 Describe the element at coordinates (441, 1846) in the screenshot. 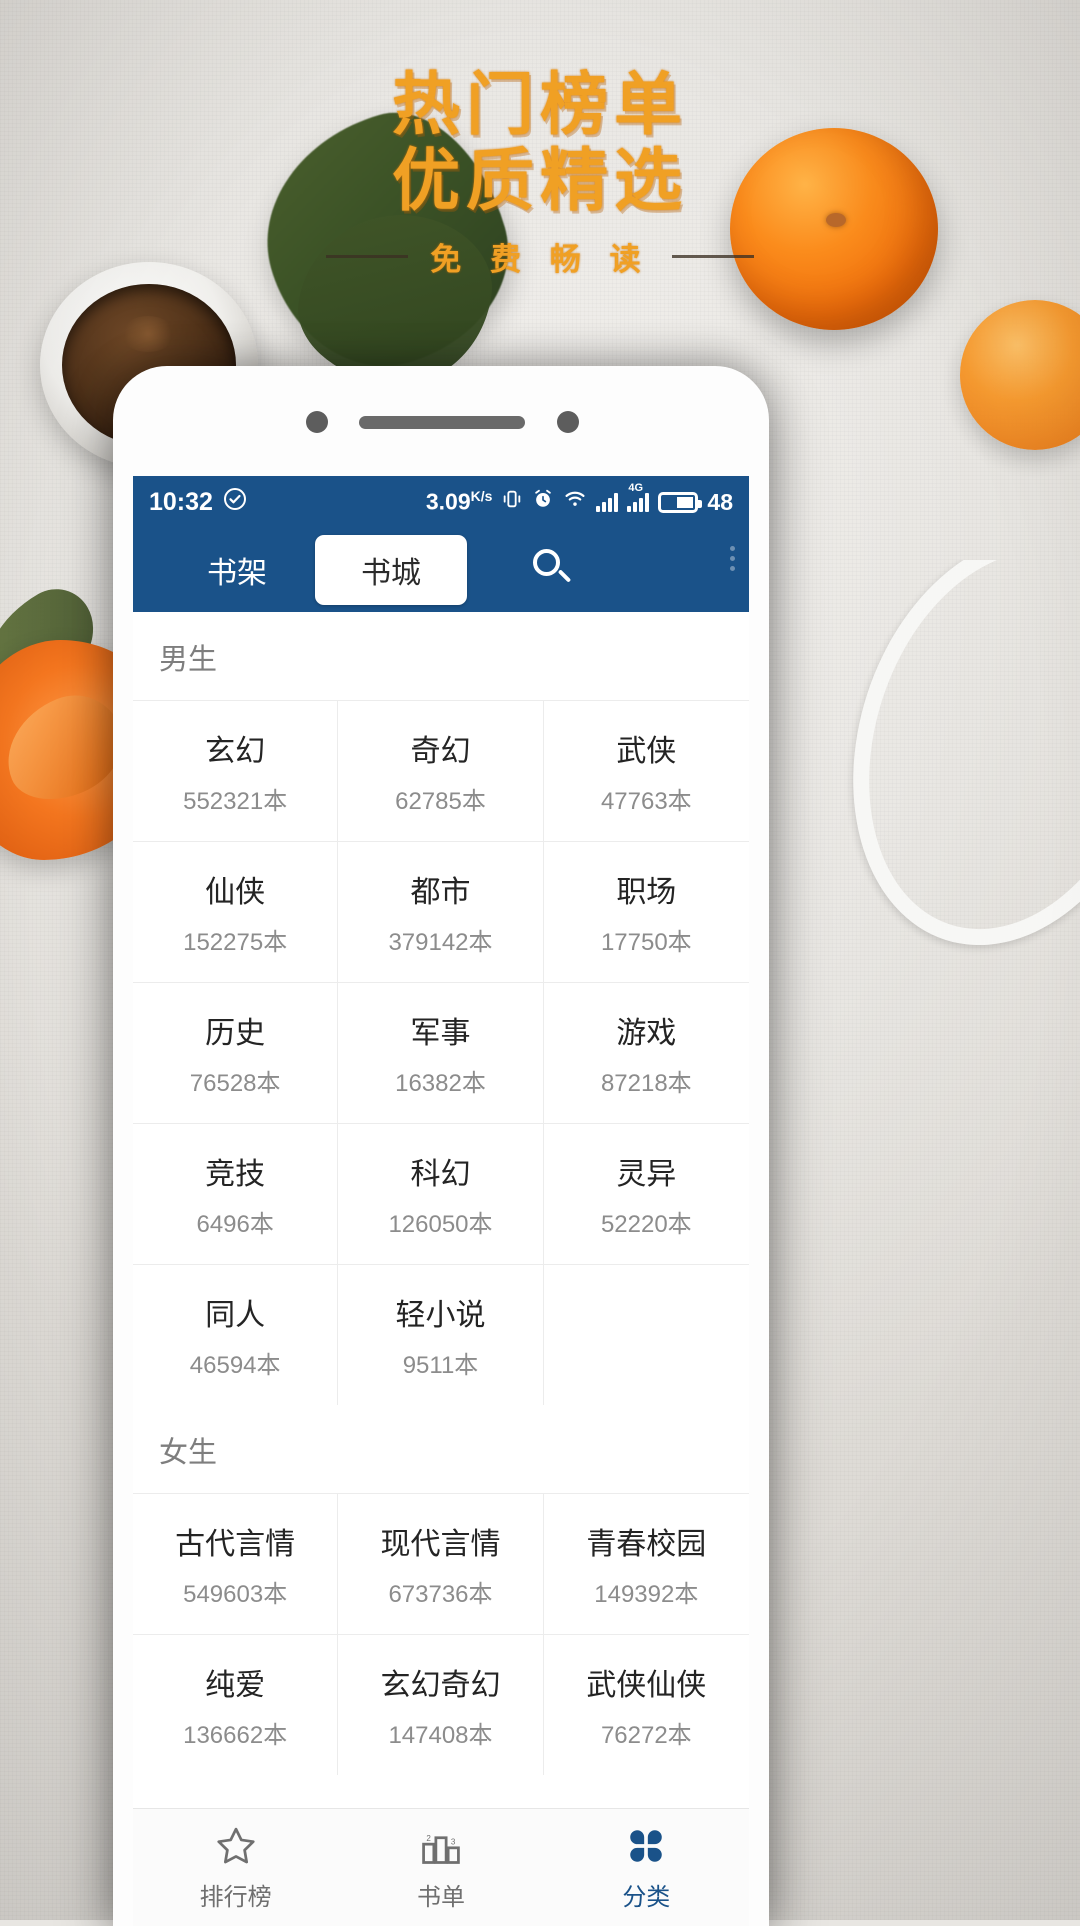

I see `ranking-bars-icon: 2 3` at that location.